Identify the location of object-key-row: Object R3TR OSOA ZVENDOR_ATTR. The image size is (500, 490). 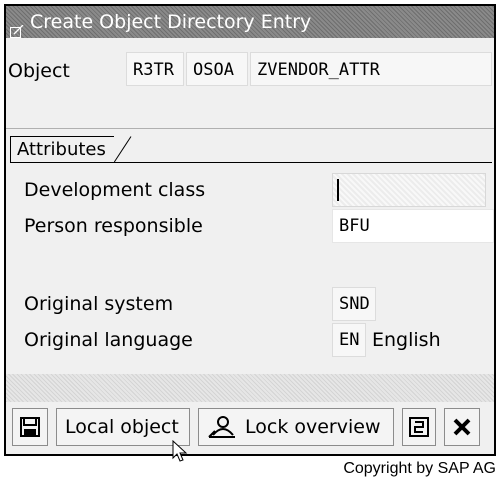
(250, 70).